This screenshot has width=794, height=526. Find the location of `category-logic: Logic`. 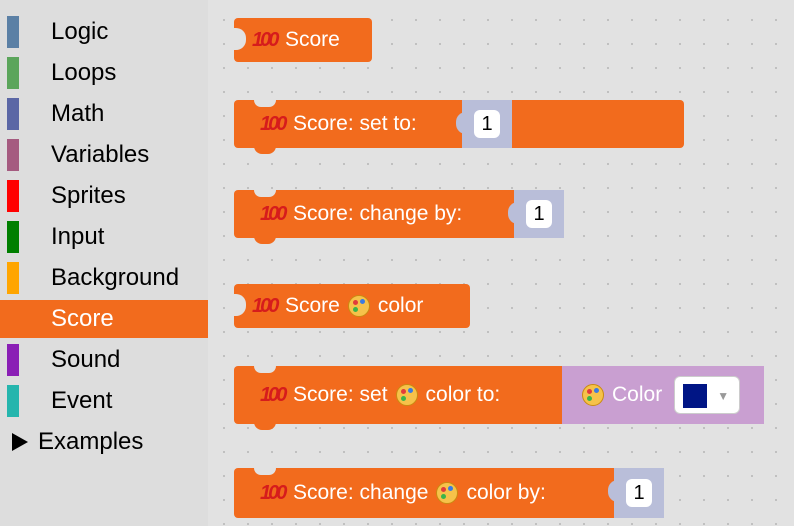

category-logic: Logic is located at coordinates (104, 32).